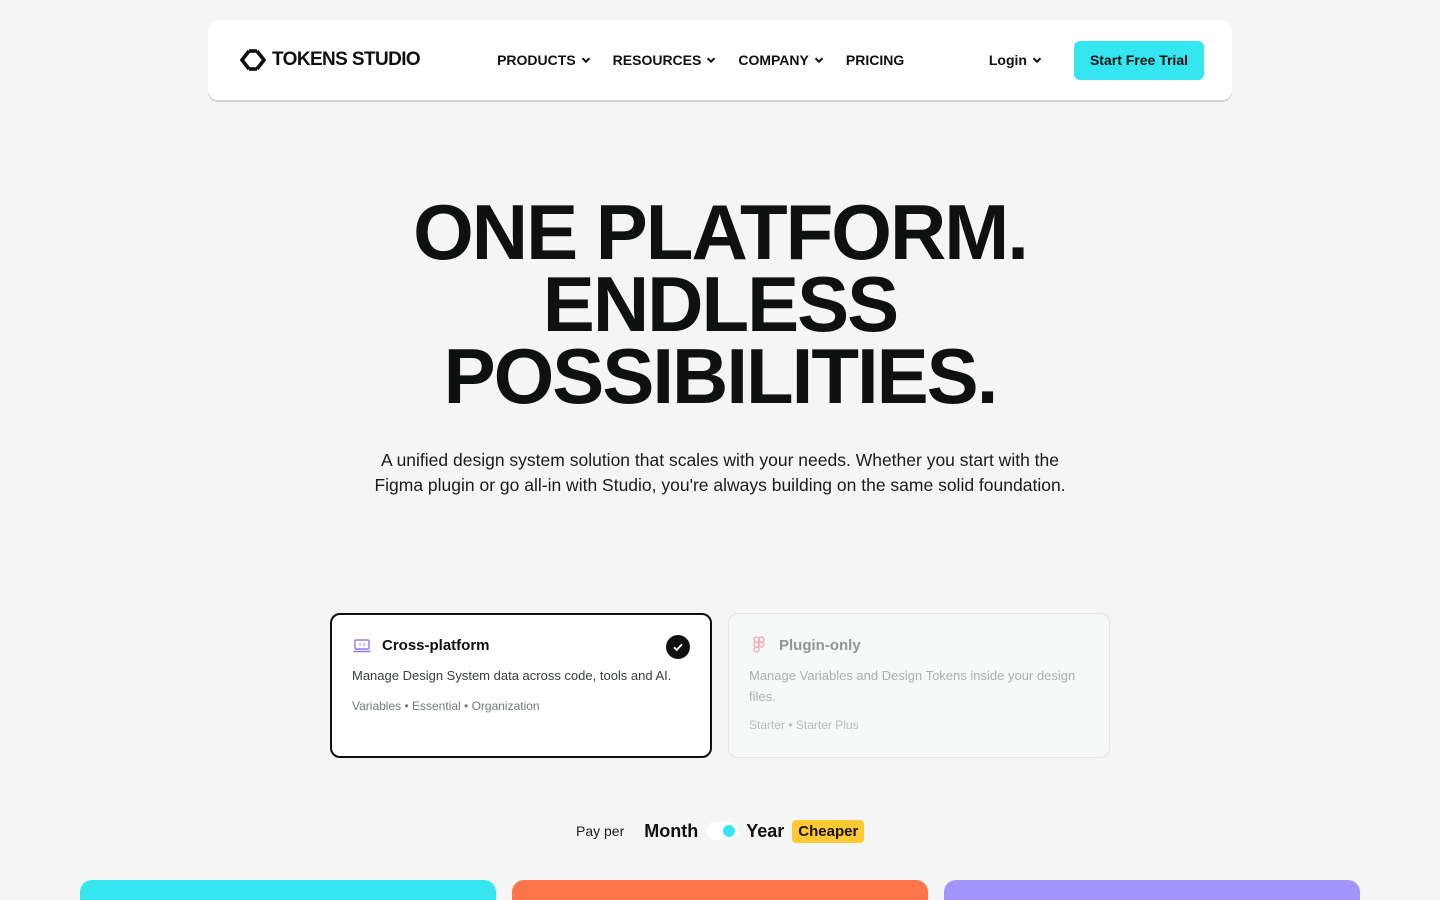  I want to click on hero-title-line: ENDLESS, so click(720, 304).